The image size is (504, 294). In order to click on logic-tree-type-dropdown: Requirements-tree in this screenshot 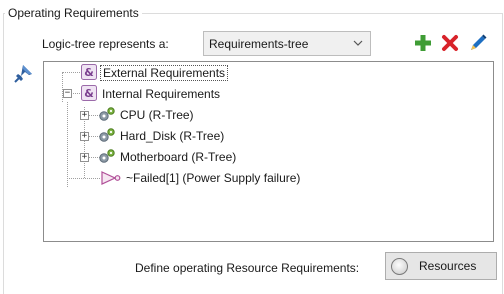, I will do `click(287, 43)`.